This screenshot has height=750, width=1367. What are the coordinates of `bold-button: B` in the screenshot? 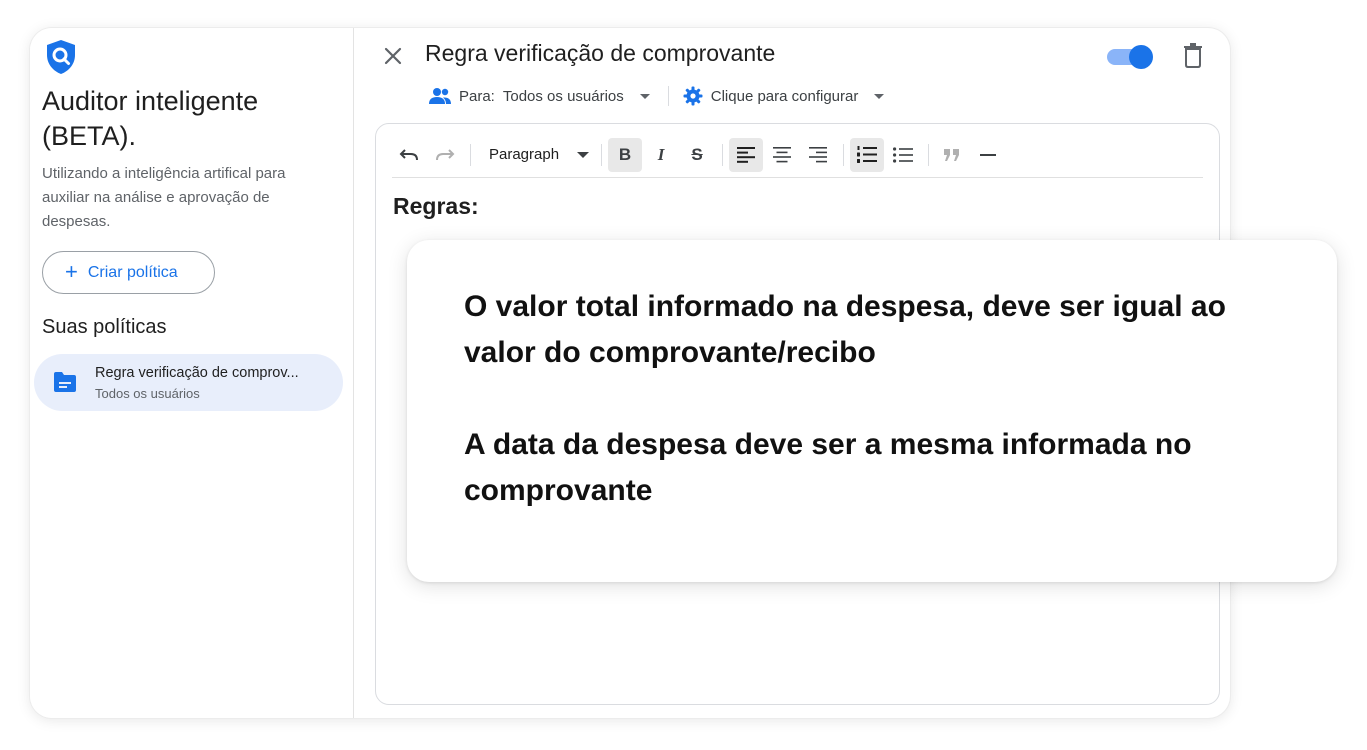 It's located at (625, 154).